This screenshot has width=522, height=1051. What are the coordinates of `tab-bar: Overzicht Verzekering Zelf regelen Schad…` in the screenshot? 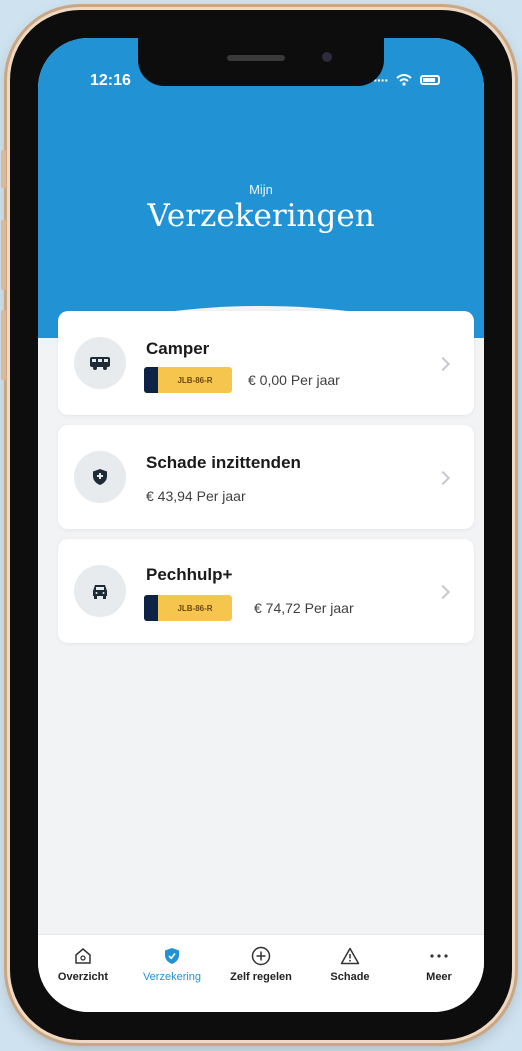 It's located at (261, 973).